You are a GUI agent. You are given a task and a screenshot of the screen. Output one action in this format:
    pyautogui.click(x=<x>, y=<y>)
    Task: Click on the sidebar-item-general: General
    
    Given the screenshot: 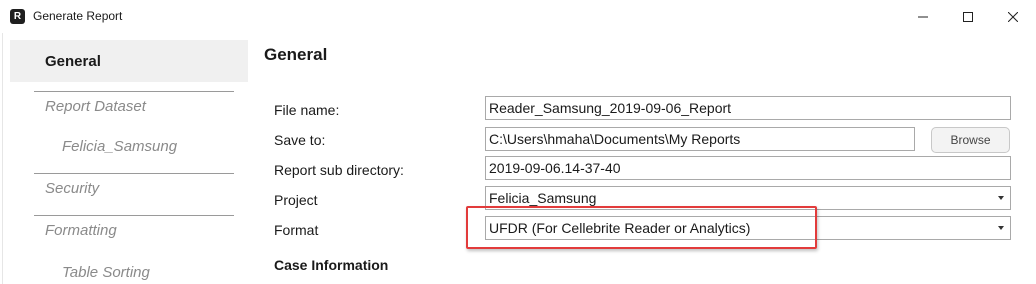 What is the action you would take?
    pyautogui.click(x=129, y=61)
    